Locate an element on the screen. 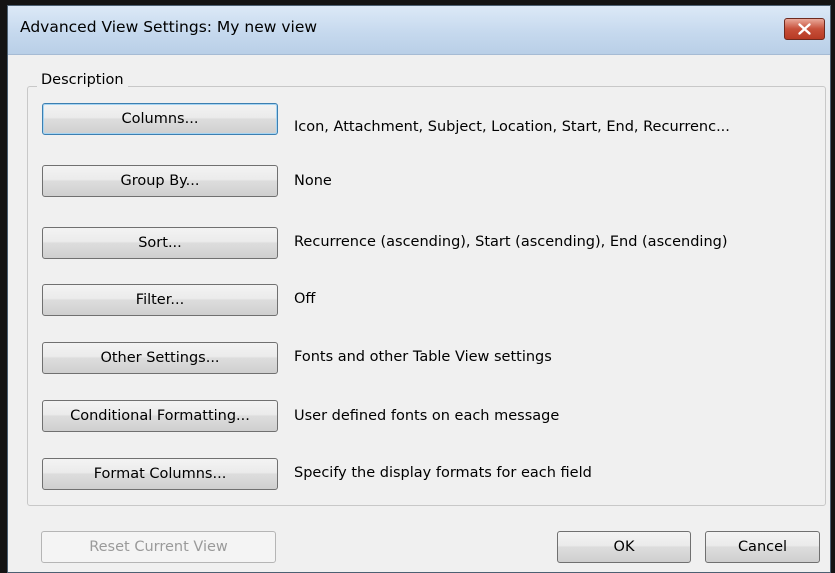 The width and height of the screenshot is (835, 573). close-icon is located at coordinates (804, 29).